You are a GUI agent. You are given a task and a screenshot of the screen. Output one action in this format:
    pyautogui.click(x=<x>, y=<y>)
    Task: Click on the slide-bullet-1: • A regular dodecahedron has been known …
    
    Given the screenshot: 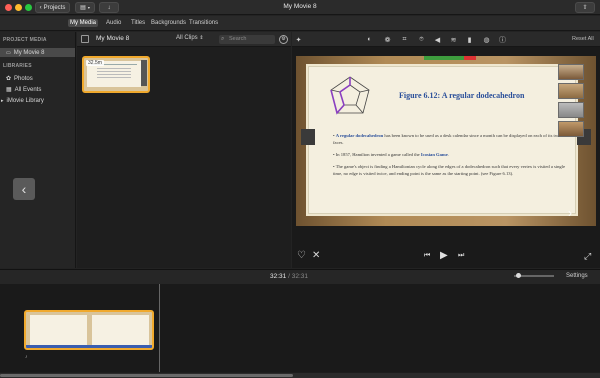 What is the action you would take?
    pyautogui.click(x=449, y=139)
    